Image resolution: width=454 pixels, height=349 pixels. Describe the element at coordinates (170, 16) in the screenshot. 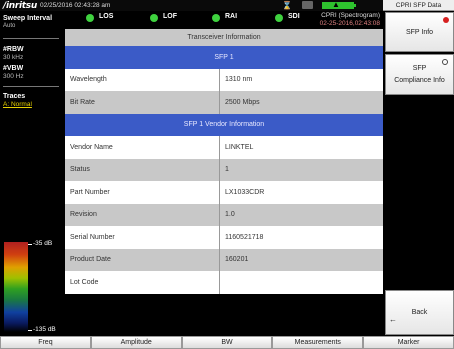

I see `lof-label: LOF` at that location.